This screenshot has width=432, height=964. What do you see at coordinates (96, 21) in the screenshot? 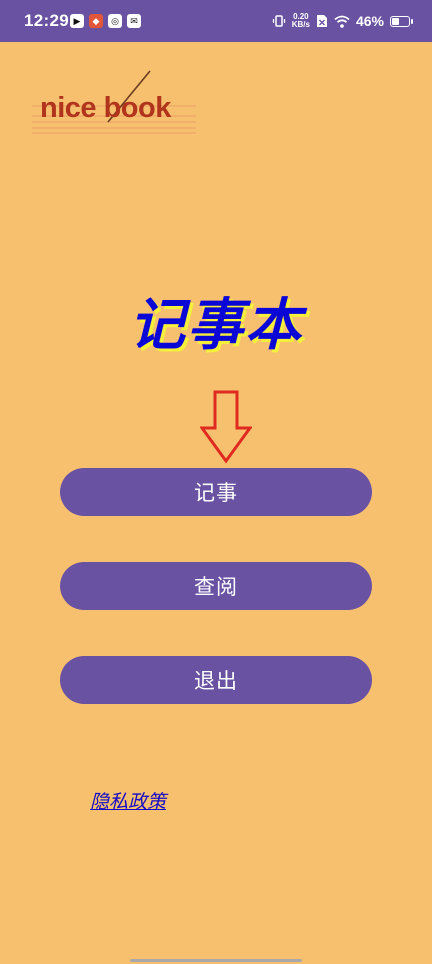
I see `store-app-icon: ◆` at bounding box center [96, 21].